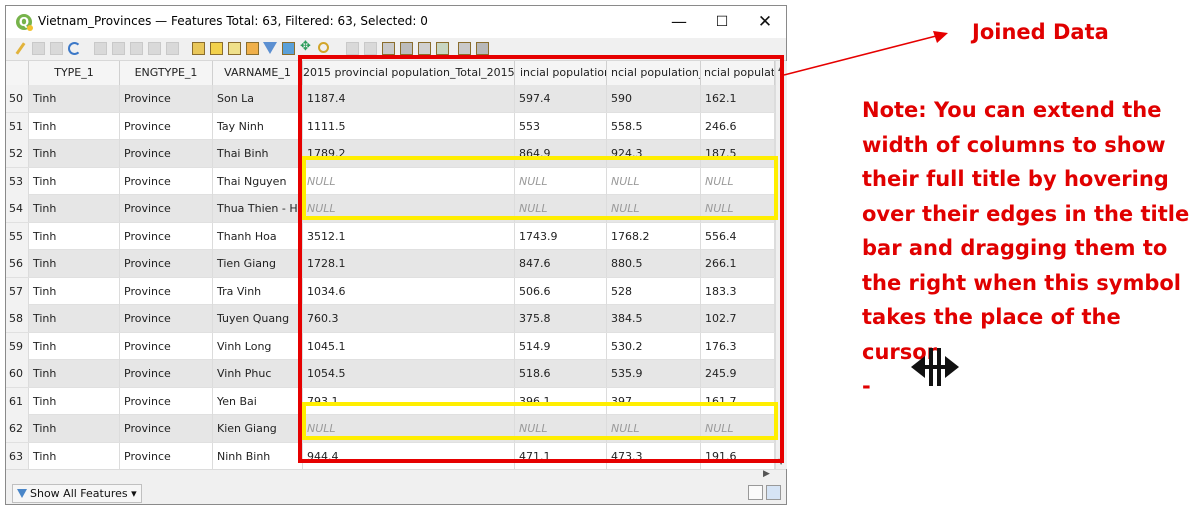 This screenshot has height=511, width=1200. Describe the element at coordinates (424, 48) in the screenshot. I see `conditional-format-icon` at that location.